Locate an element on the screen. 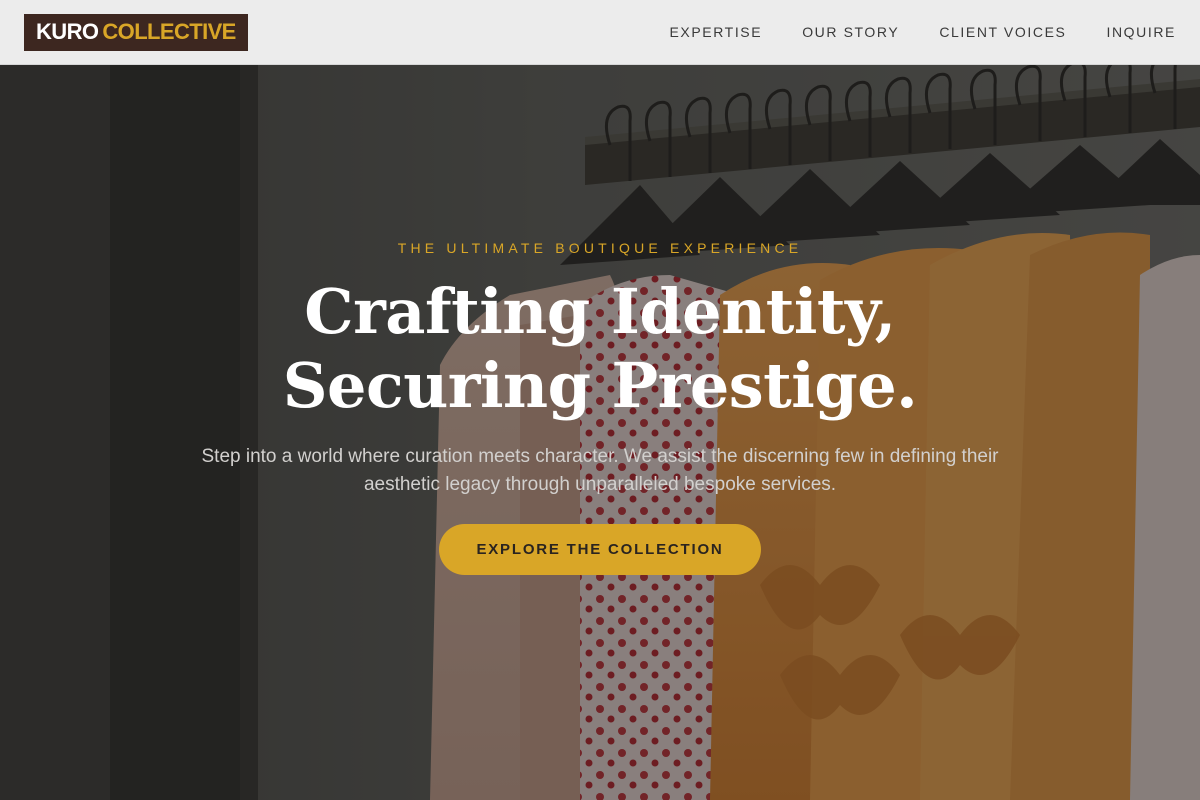 The image size is (1200, 800). explore-collection-button: EXPLORE THE COLLECTION is located at coordinates (600, 549).